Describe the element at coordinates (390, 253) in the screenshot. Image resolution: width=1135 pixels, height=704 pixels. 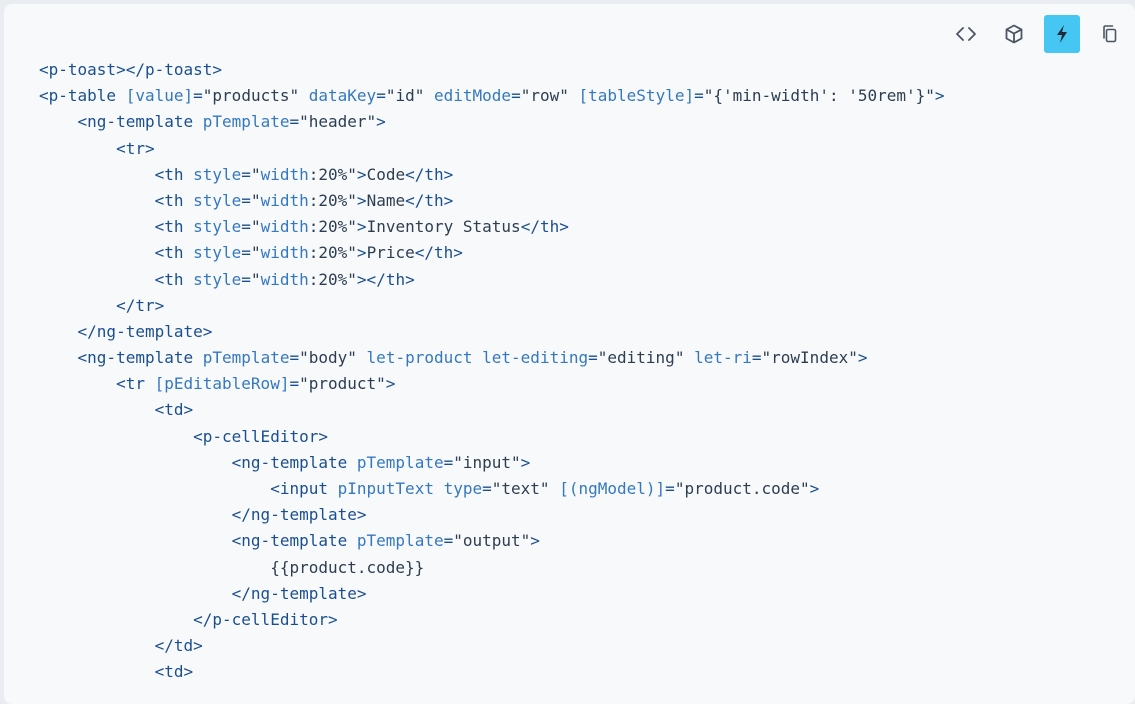
I see `code-token: Price` at that location.